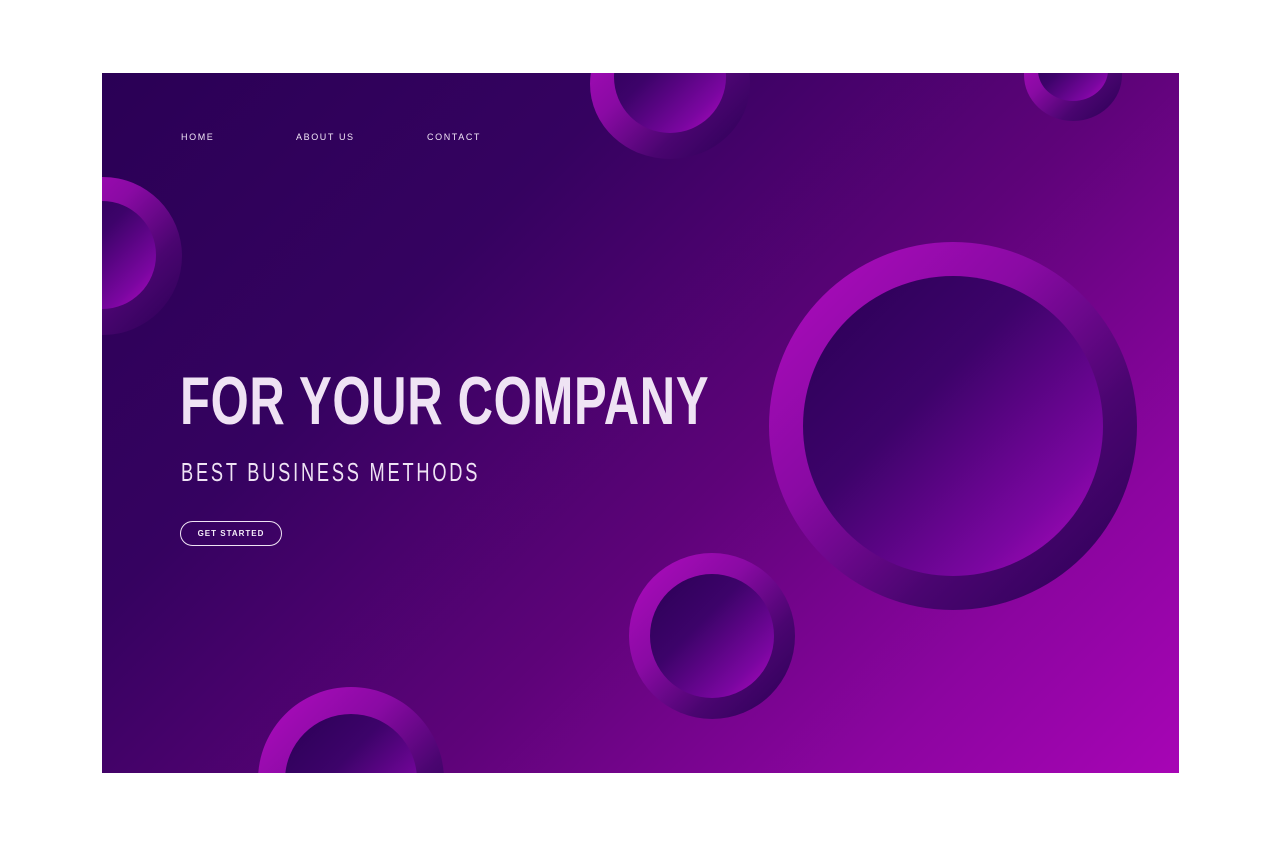 The height and width of the screenshot is (853, 1280). Describe the element at coordinates (670, 116) in the screenshot. I see `decorative-ring-top` at that location.